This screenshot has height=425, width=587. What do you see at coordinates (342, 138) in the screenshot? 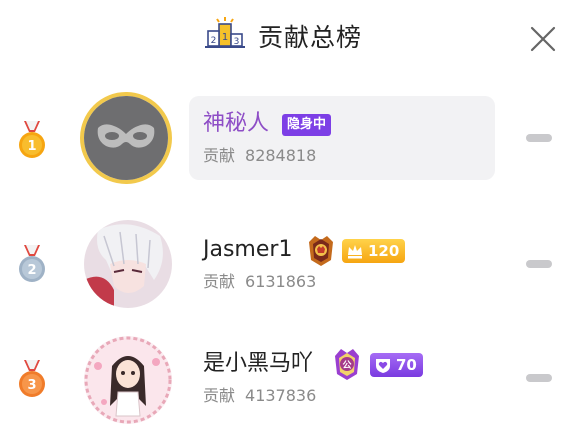
I see `row-highlight` at bounding box center [342, 138].